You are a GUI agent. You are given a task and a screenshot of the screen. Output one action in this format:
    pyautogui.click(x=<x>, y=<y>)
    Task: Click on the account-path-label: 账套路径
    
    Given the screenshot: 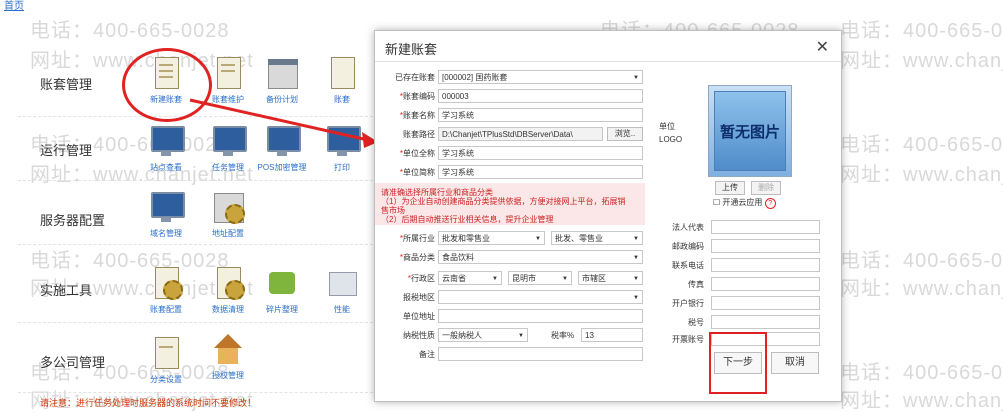 What is the action you would take?
    pyautogui.click(x=419, y=134)
    